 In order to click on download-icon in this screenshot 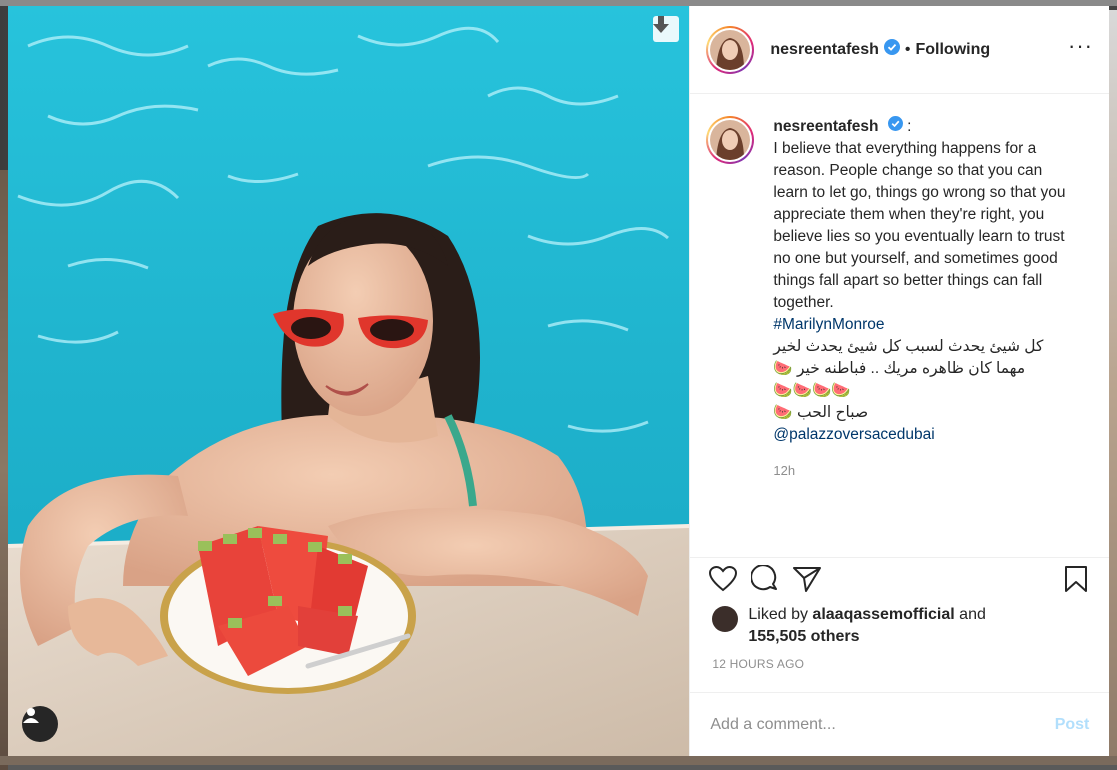, I will do `click(666, 29)`.